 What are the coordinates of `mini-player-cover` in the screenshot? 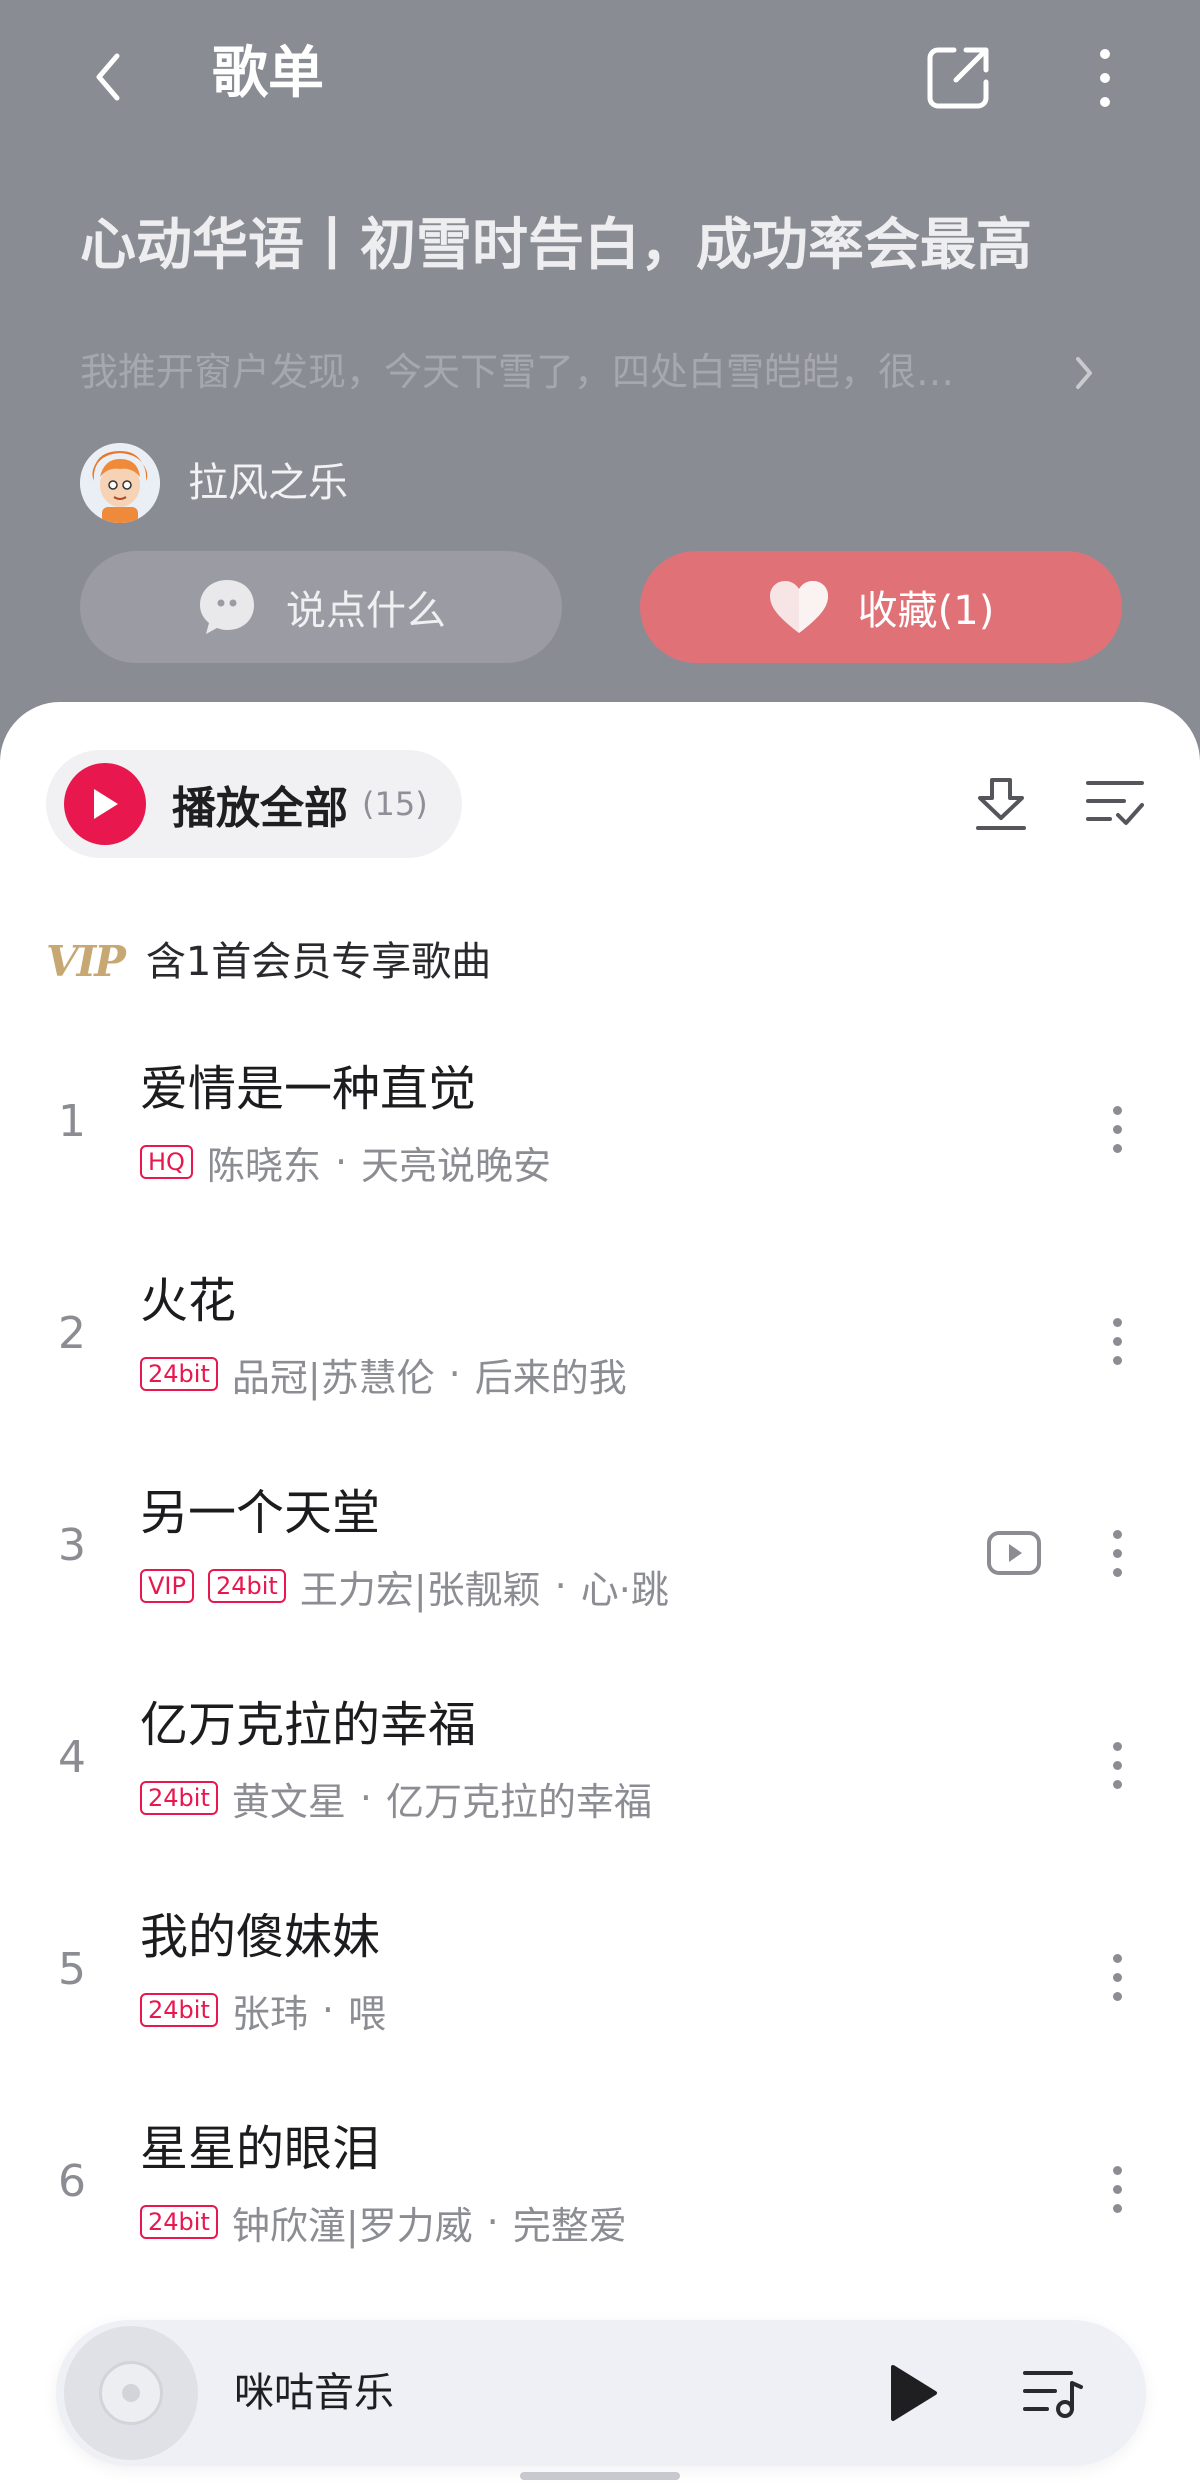 It's located at (131, 2393).